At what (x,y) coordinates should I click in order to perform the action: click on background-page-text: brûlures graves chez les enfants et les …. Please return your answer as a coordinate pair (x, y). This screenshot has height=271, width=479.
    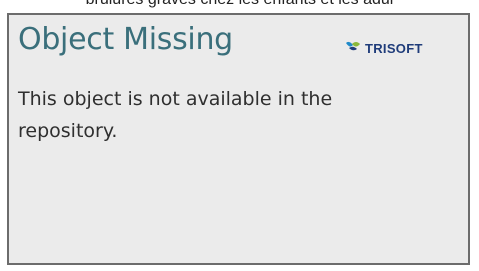
    Looking at the image, I should click on (239, 4).